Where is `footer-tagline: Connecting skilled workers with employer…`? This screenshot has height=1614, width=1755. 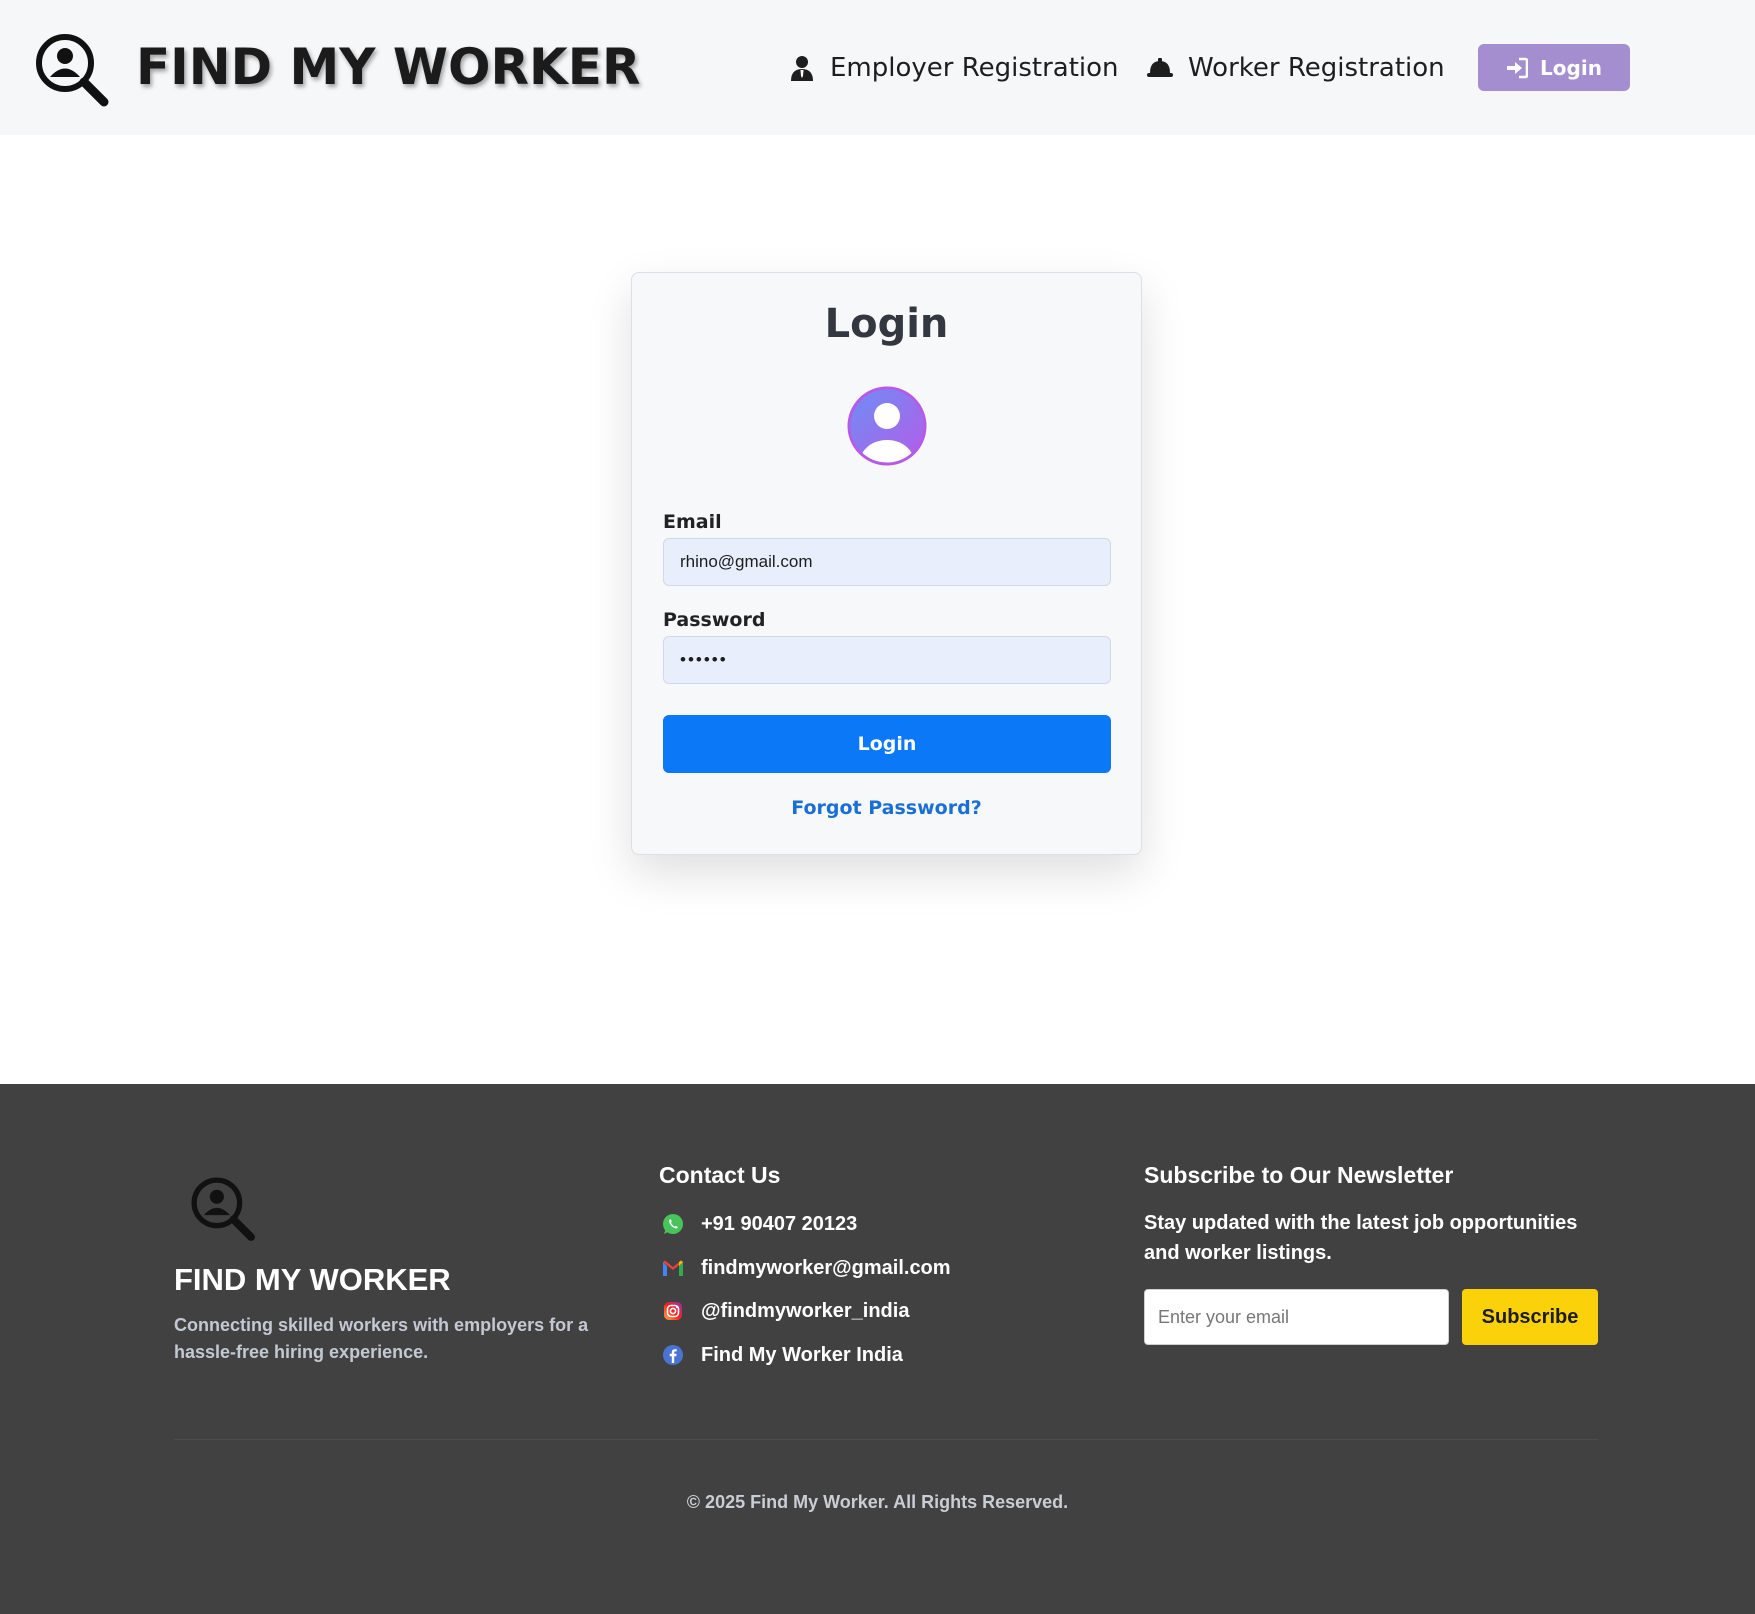
footer-tagline: Connecting skilled workers with employer… is located at coordinates (381, 1338).